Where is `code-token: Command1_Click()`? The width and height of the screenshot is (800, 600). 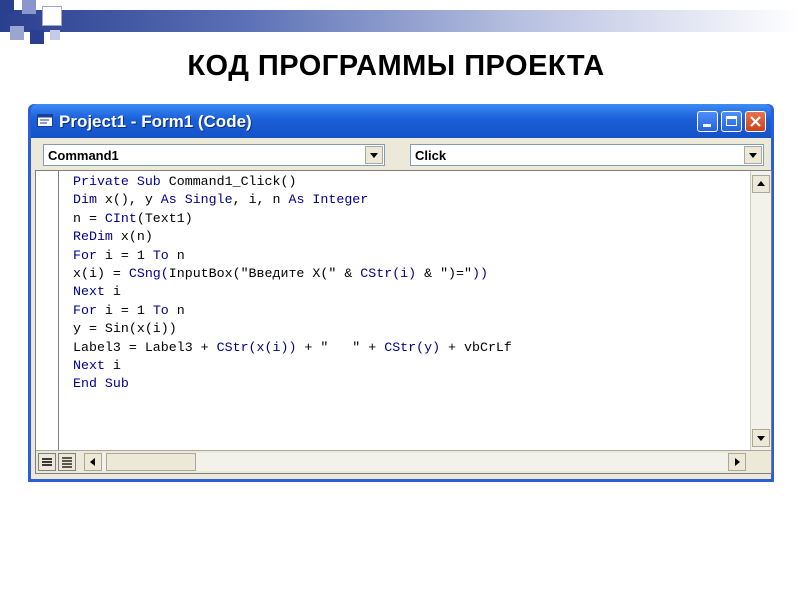 code-token: Command1_Click() is located at coordinates (232, 181).